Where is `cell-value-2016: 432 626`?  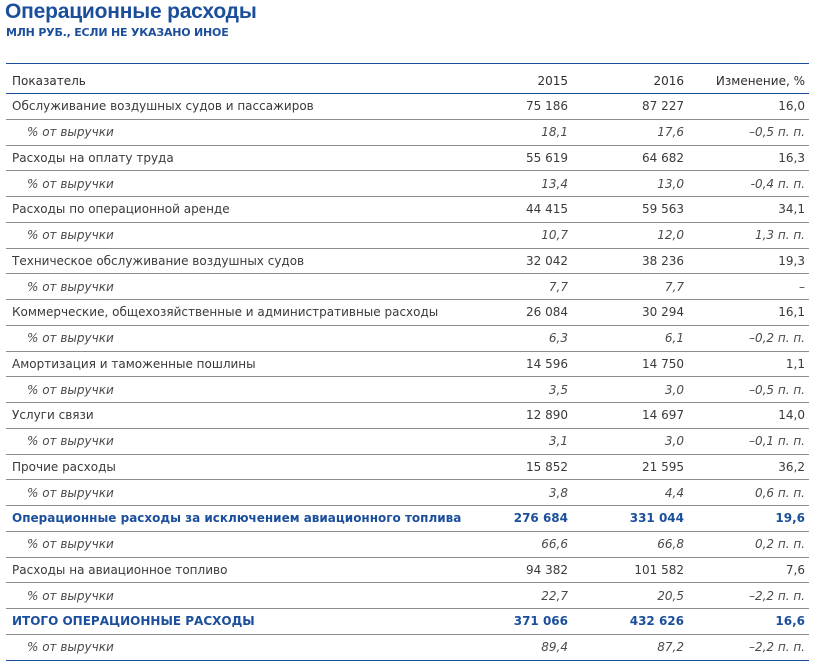 cell-value-2016: 432 626 is located at coordinates (630, 621).